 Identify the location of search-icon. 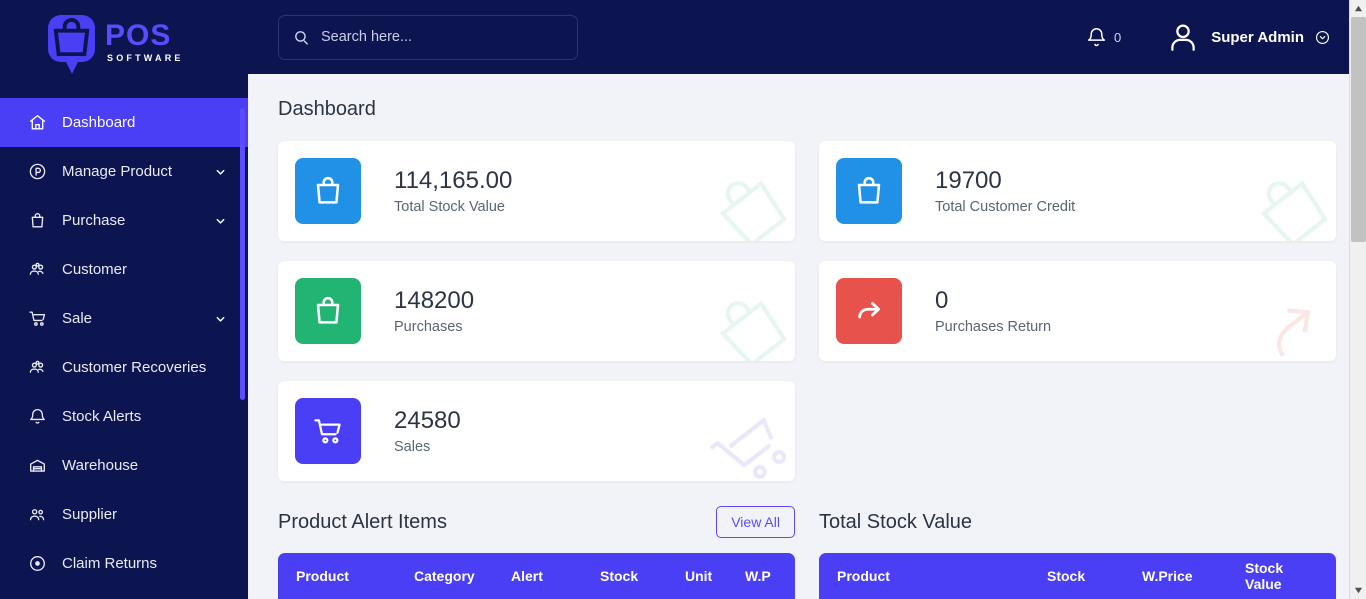
(301, 37).